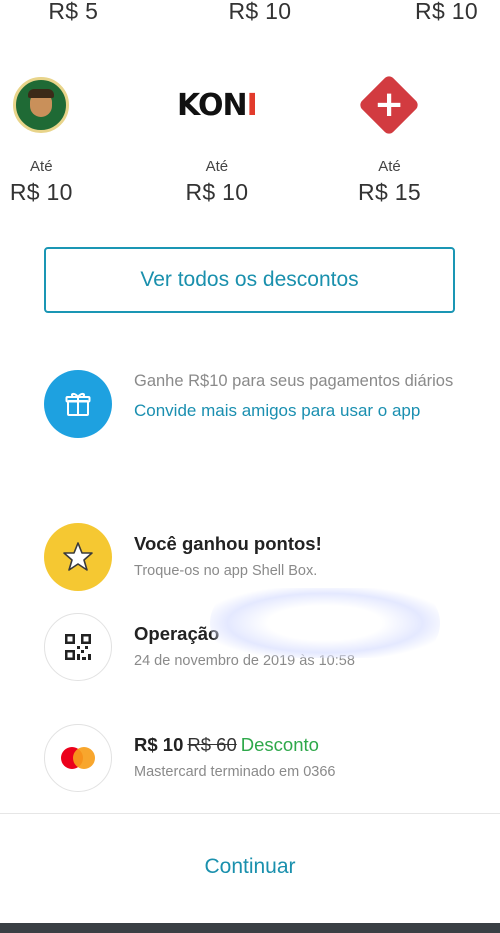 The image size is (500, 933). Describe the element at coordinates (78, 557) in the screenshot. I see `star-icon` at that location.